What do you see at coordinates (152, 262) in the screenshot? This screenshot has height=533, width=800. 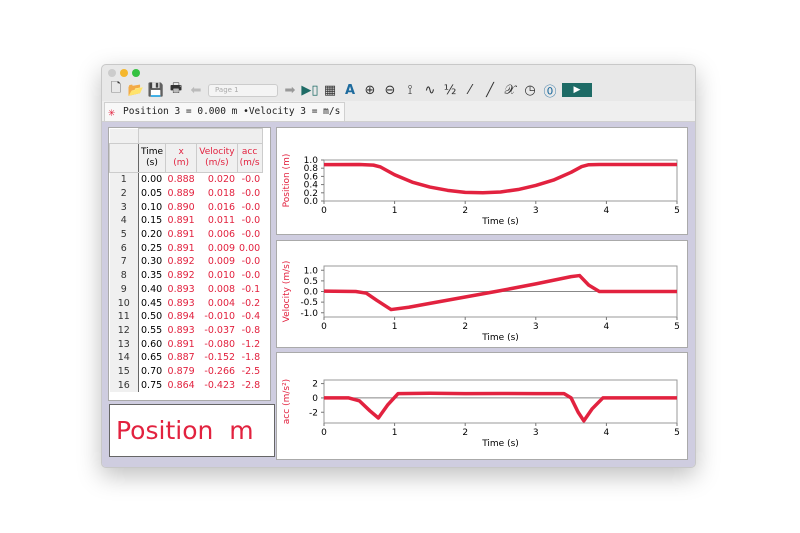 I see `table-cell: 0.30` at bounding box center [152, 262].